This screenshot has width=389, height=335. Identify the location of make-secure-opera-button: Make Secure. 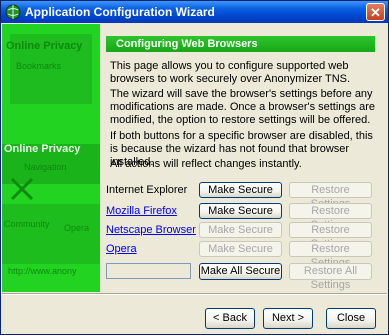
(240, 249).